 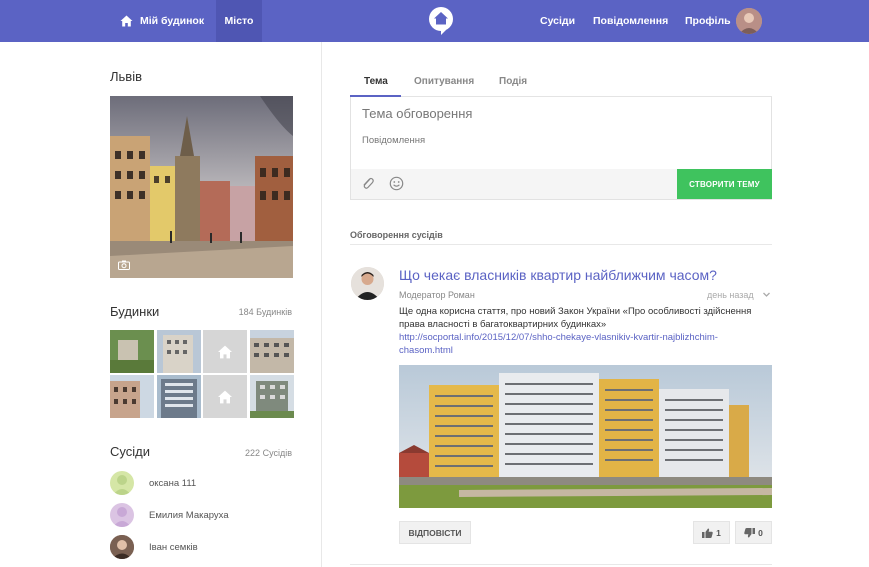 What do you see at coordinates (707, 533) in the screenshot?
I see `thumbs-up-icon` at bounding box center [707, 533].